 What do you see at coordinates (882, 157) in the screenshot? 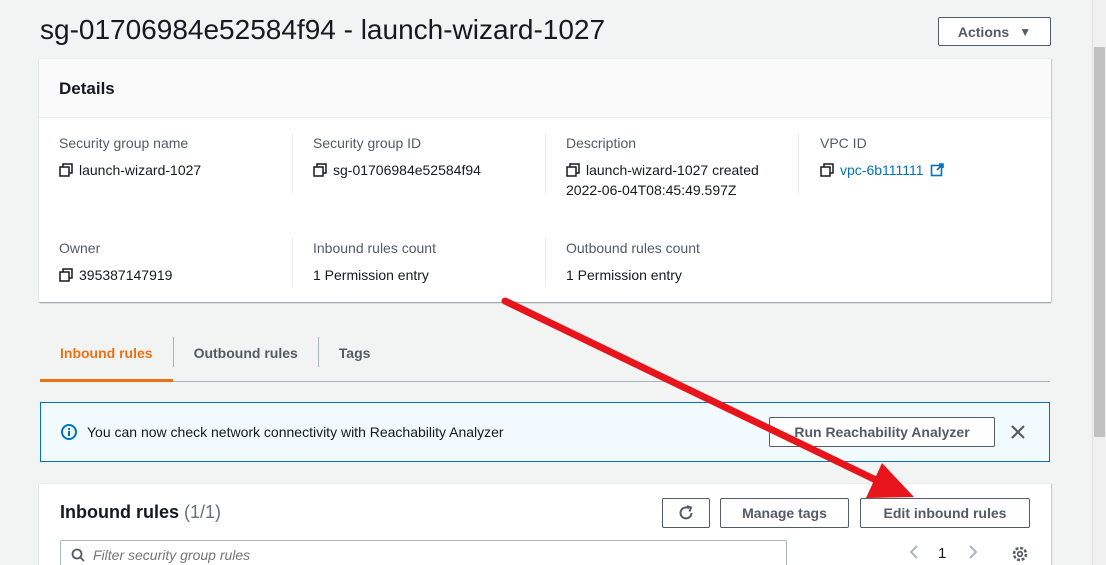
I see `field-vpc-id: VPC ID vpc-6b111111` at bounding box center [882, 157].